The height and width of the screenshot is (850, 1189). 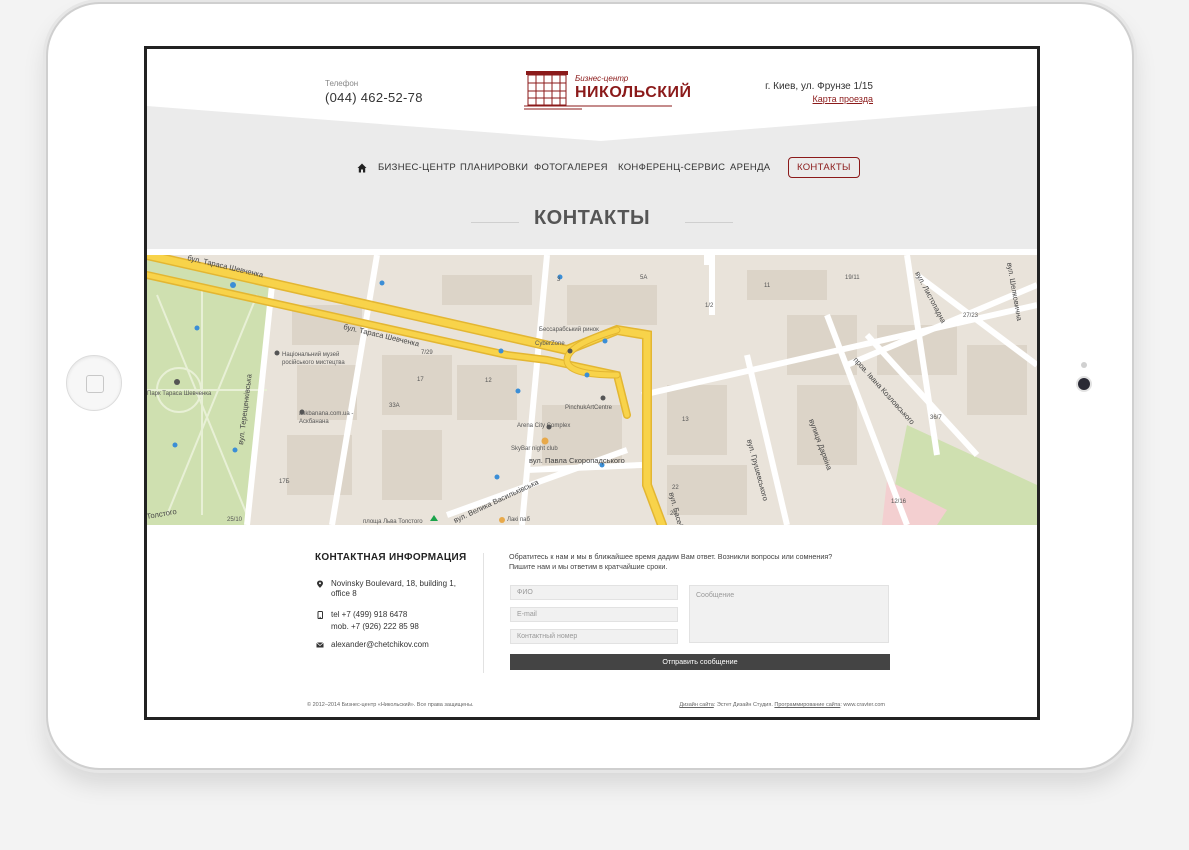 What do you see at coordinates (767, 286) in the screenshot?
I see `map-house-number: 11` at bounding box center [767, 286].